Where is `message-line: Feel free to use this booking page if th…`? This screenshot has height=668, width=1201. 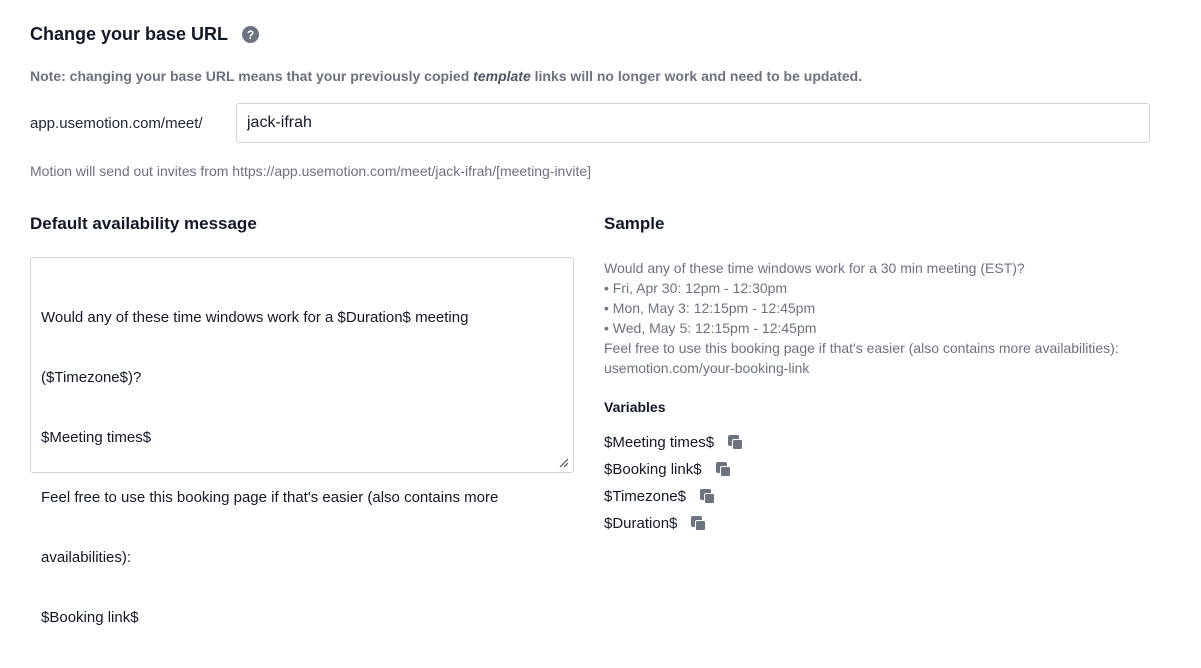
message-line: Feel free to use this booking page if th… is located at coordinates (270, 497).